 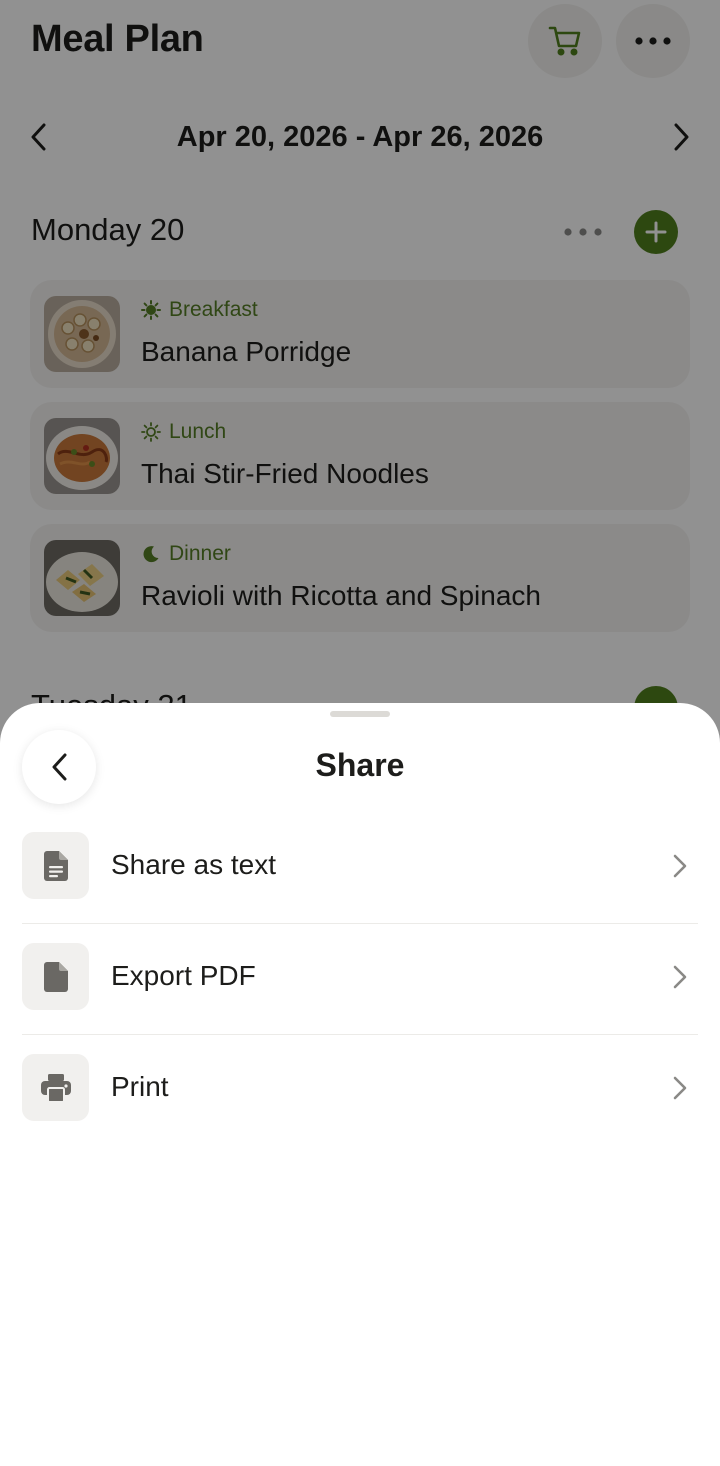 What do you see at coordinates (55, 865) in the screenshot?
I see `text-document-icon` at bounding box center [55, 865].